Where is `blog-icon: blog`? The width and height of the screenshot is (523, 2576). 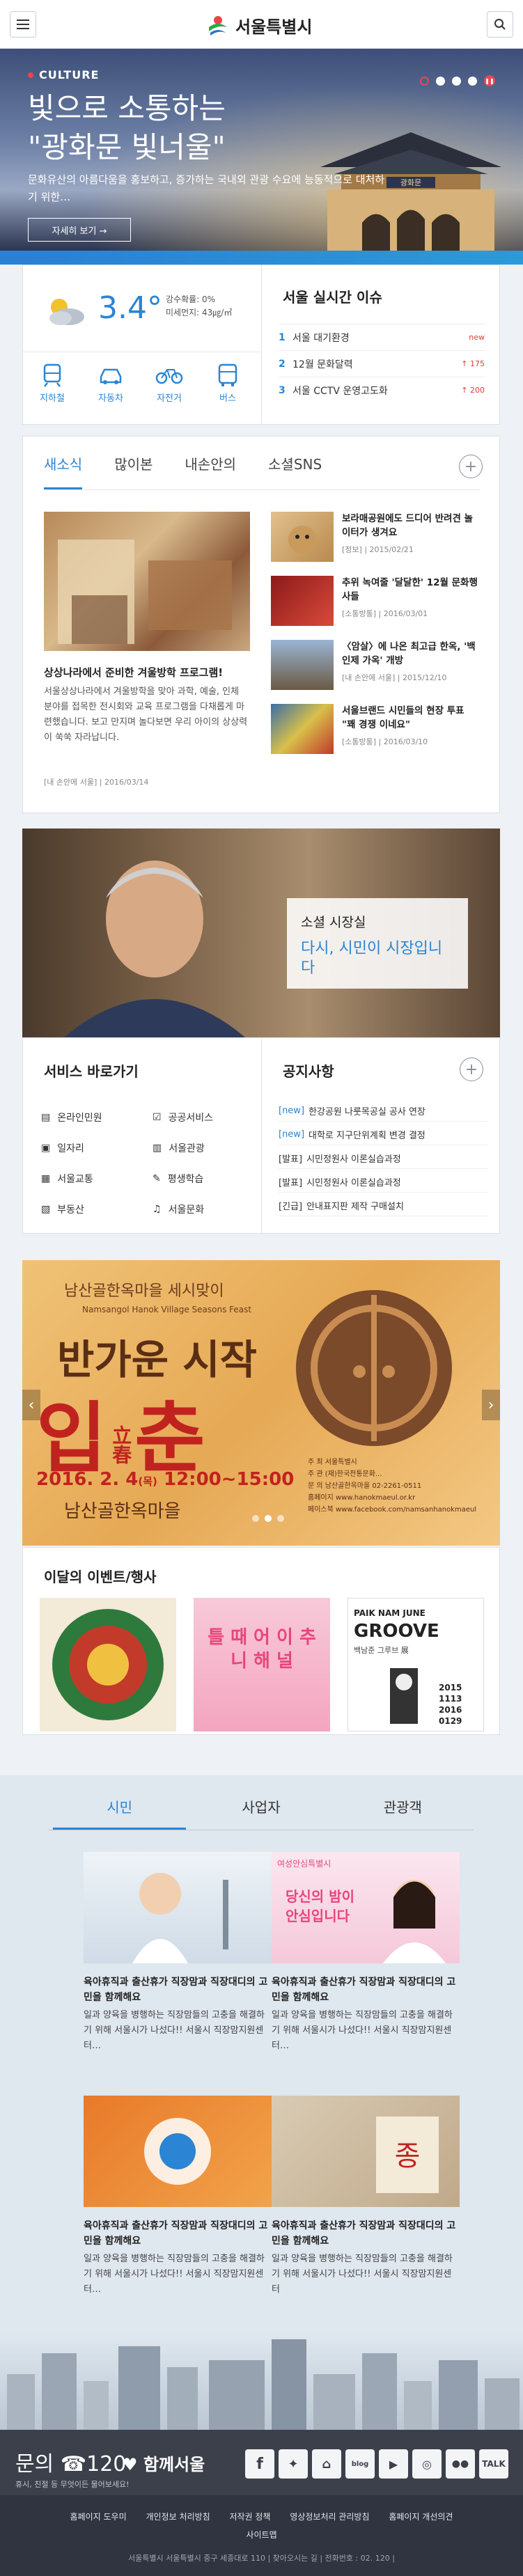 blog-icon: blog is located at coordinates (360, 2464).